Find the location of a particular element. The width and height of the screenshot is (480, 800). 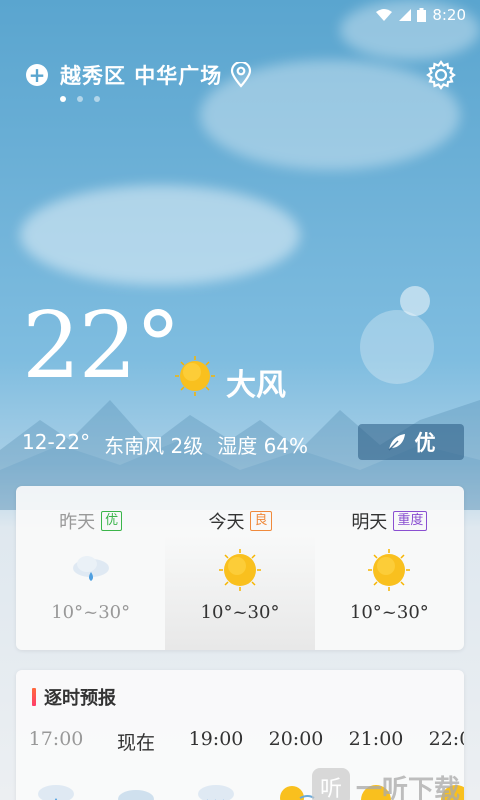

location-name: 越秀区 中华广场 is located at coordinates (141, 75).